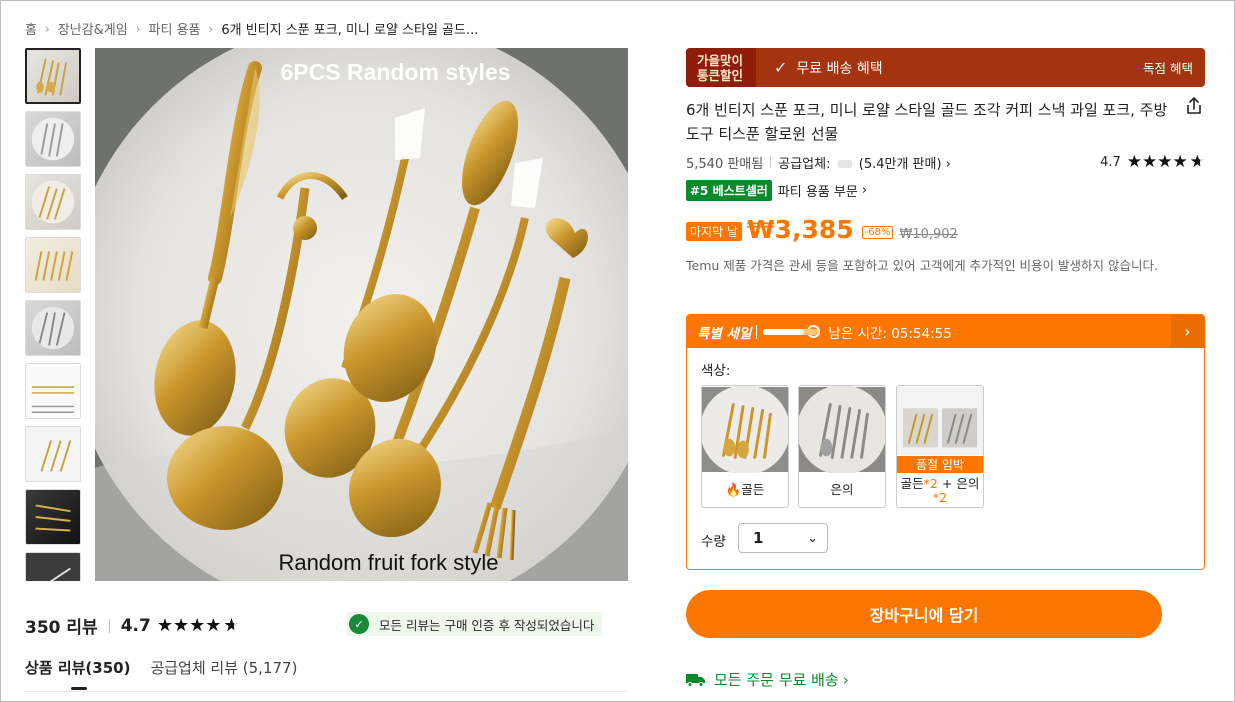 The image size is (1235, 702). I want to click on breadcrumb-toys-games: 장난감&게임, so click(93, 28).